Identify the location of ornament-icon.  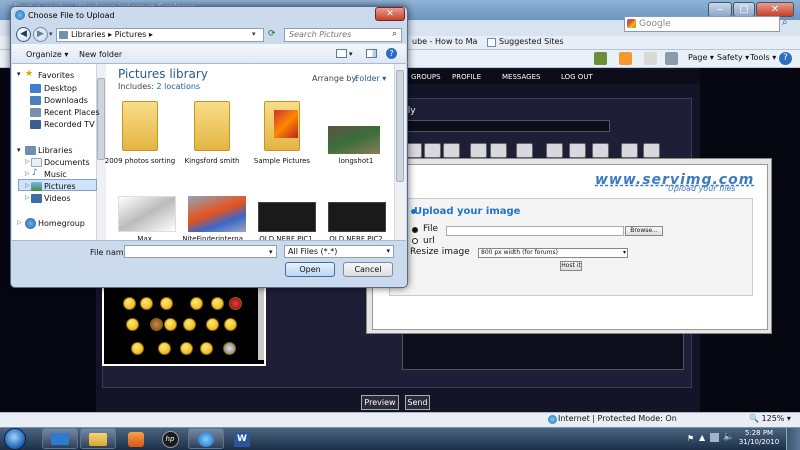
(235, 303).